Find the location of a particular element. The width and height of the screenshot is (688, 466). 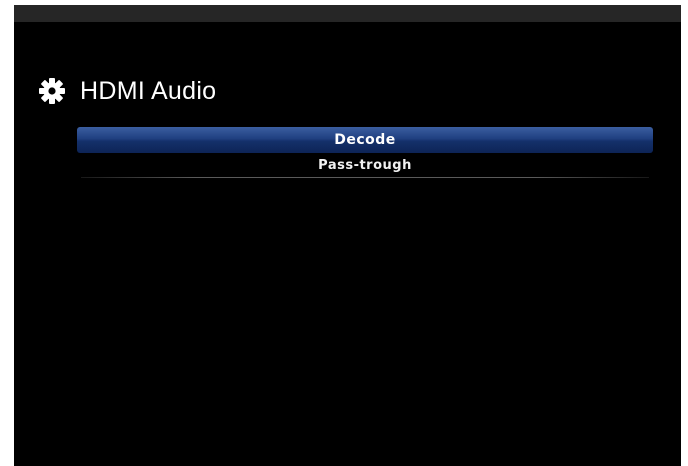

option-decode: Decode is located at coordinates (365, 140).